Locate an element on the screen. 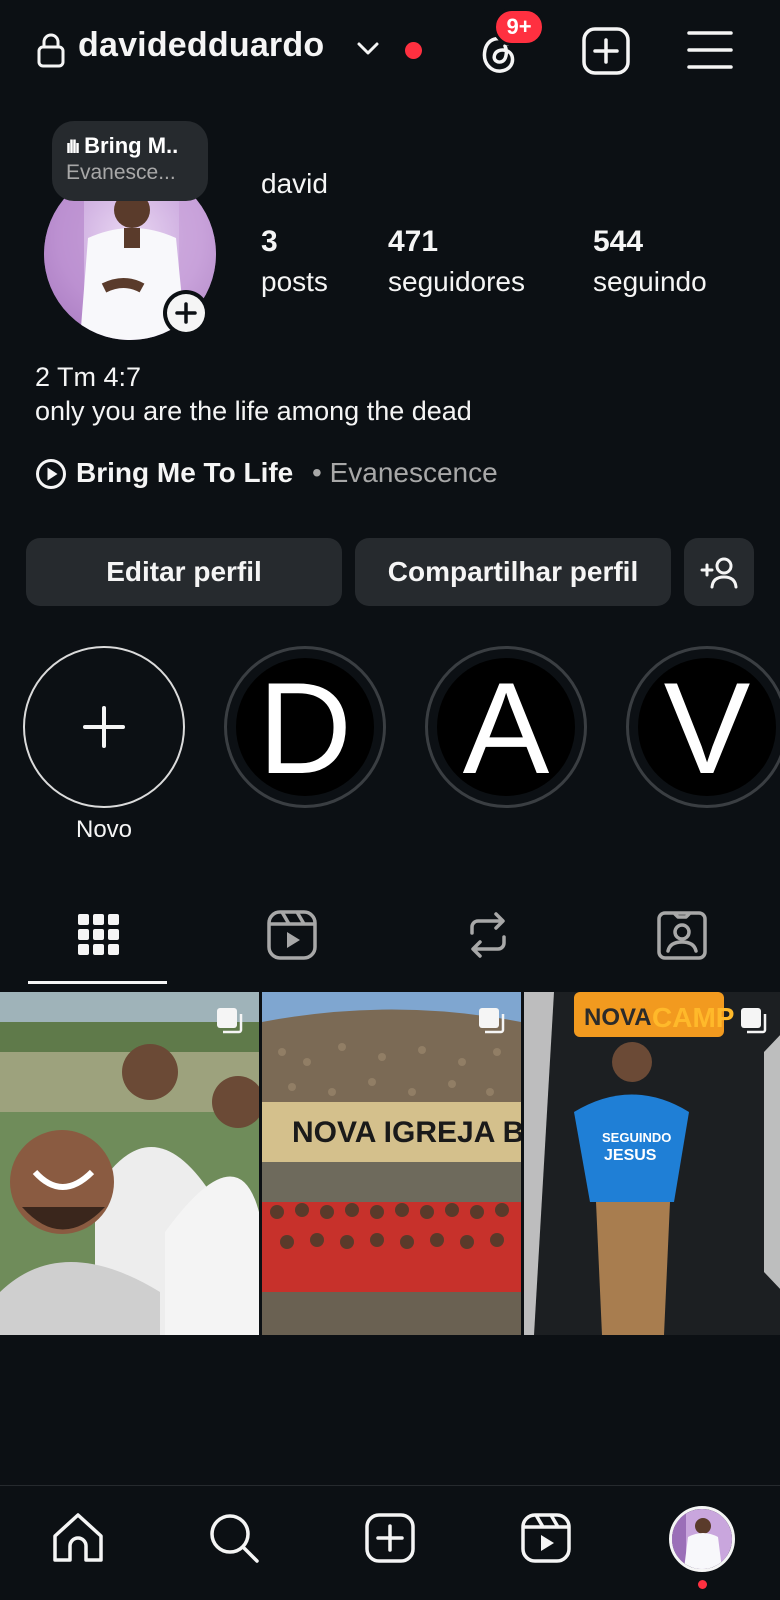 The height and width of the screenshot is (1600, 780). active-tab-indicator is located at coordinates (97, 982).